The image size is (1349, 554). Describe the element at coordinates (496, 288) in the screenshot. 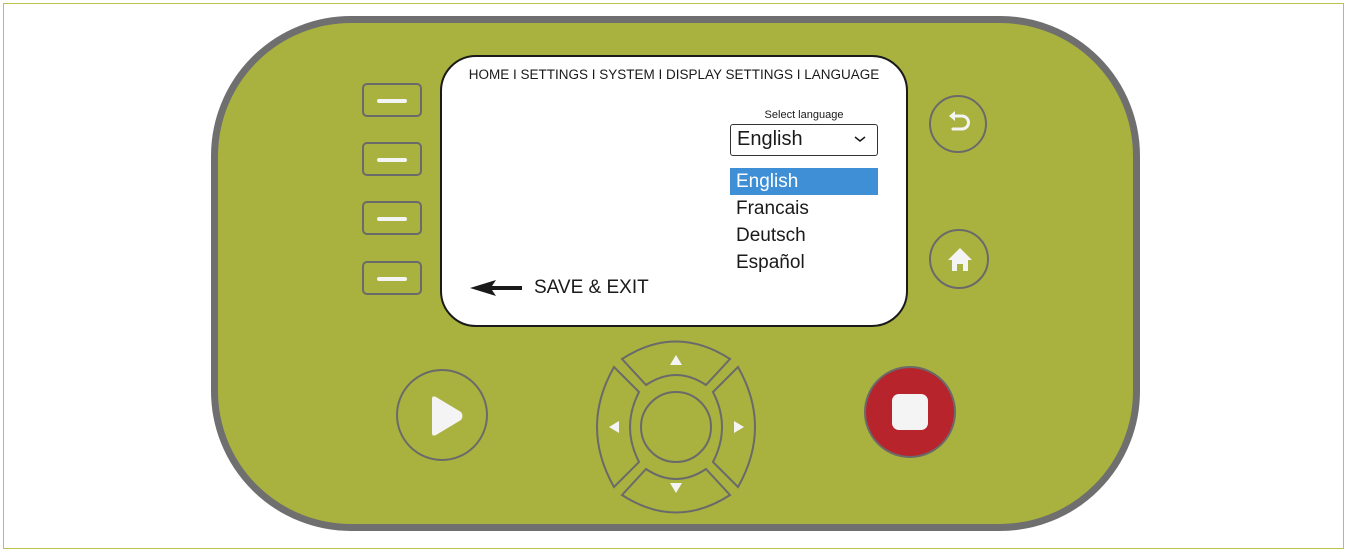

I see `arrow-left-icon` at that location.